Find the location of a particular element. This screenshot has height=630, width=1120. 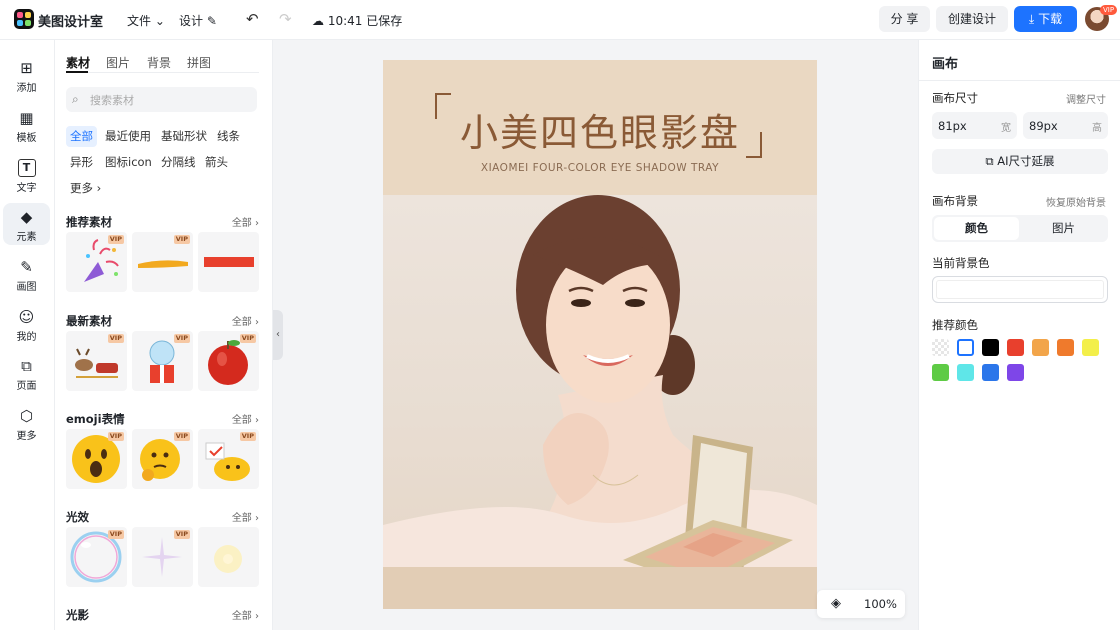

tab-materials: 素材 is located at coordinates (78, 62).